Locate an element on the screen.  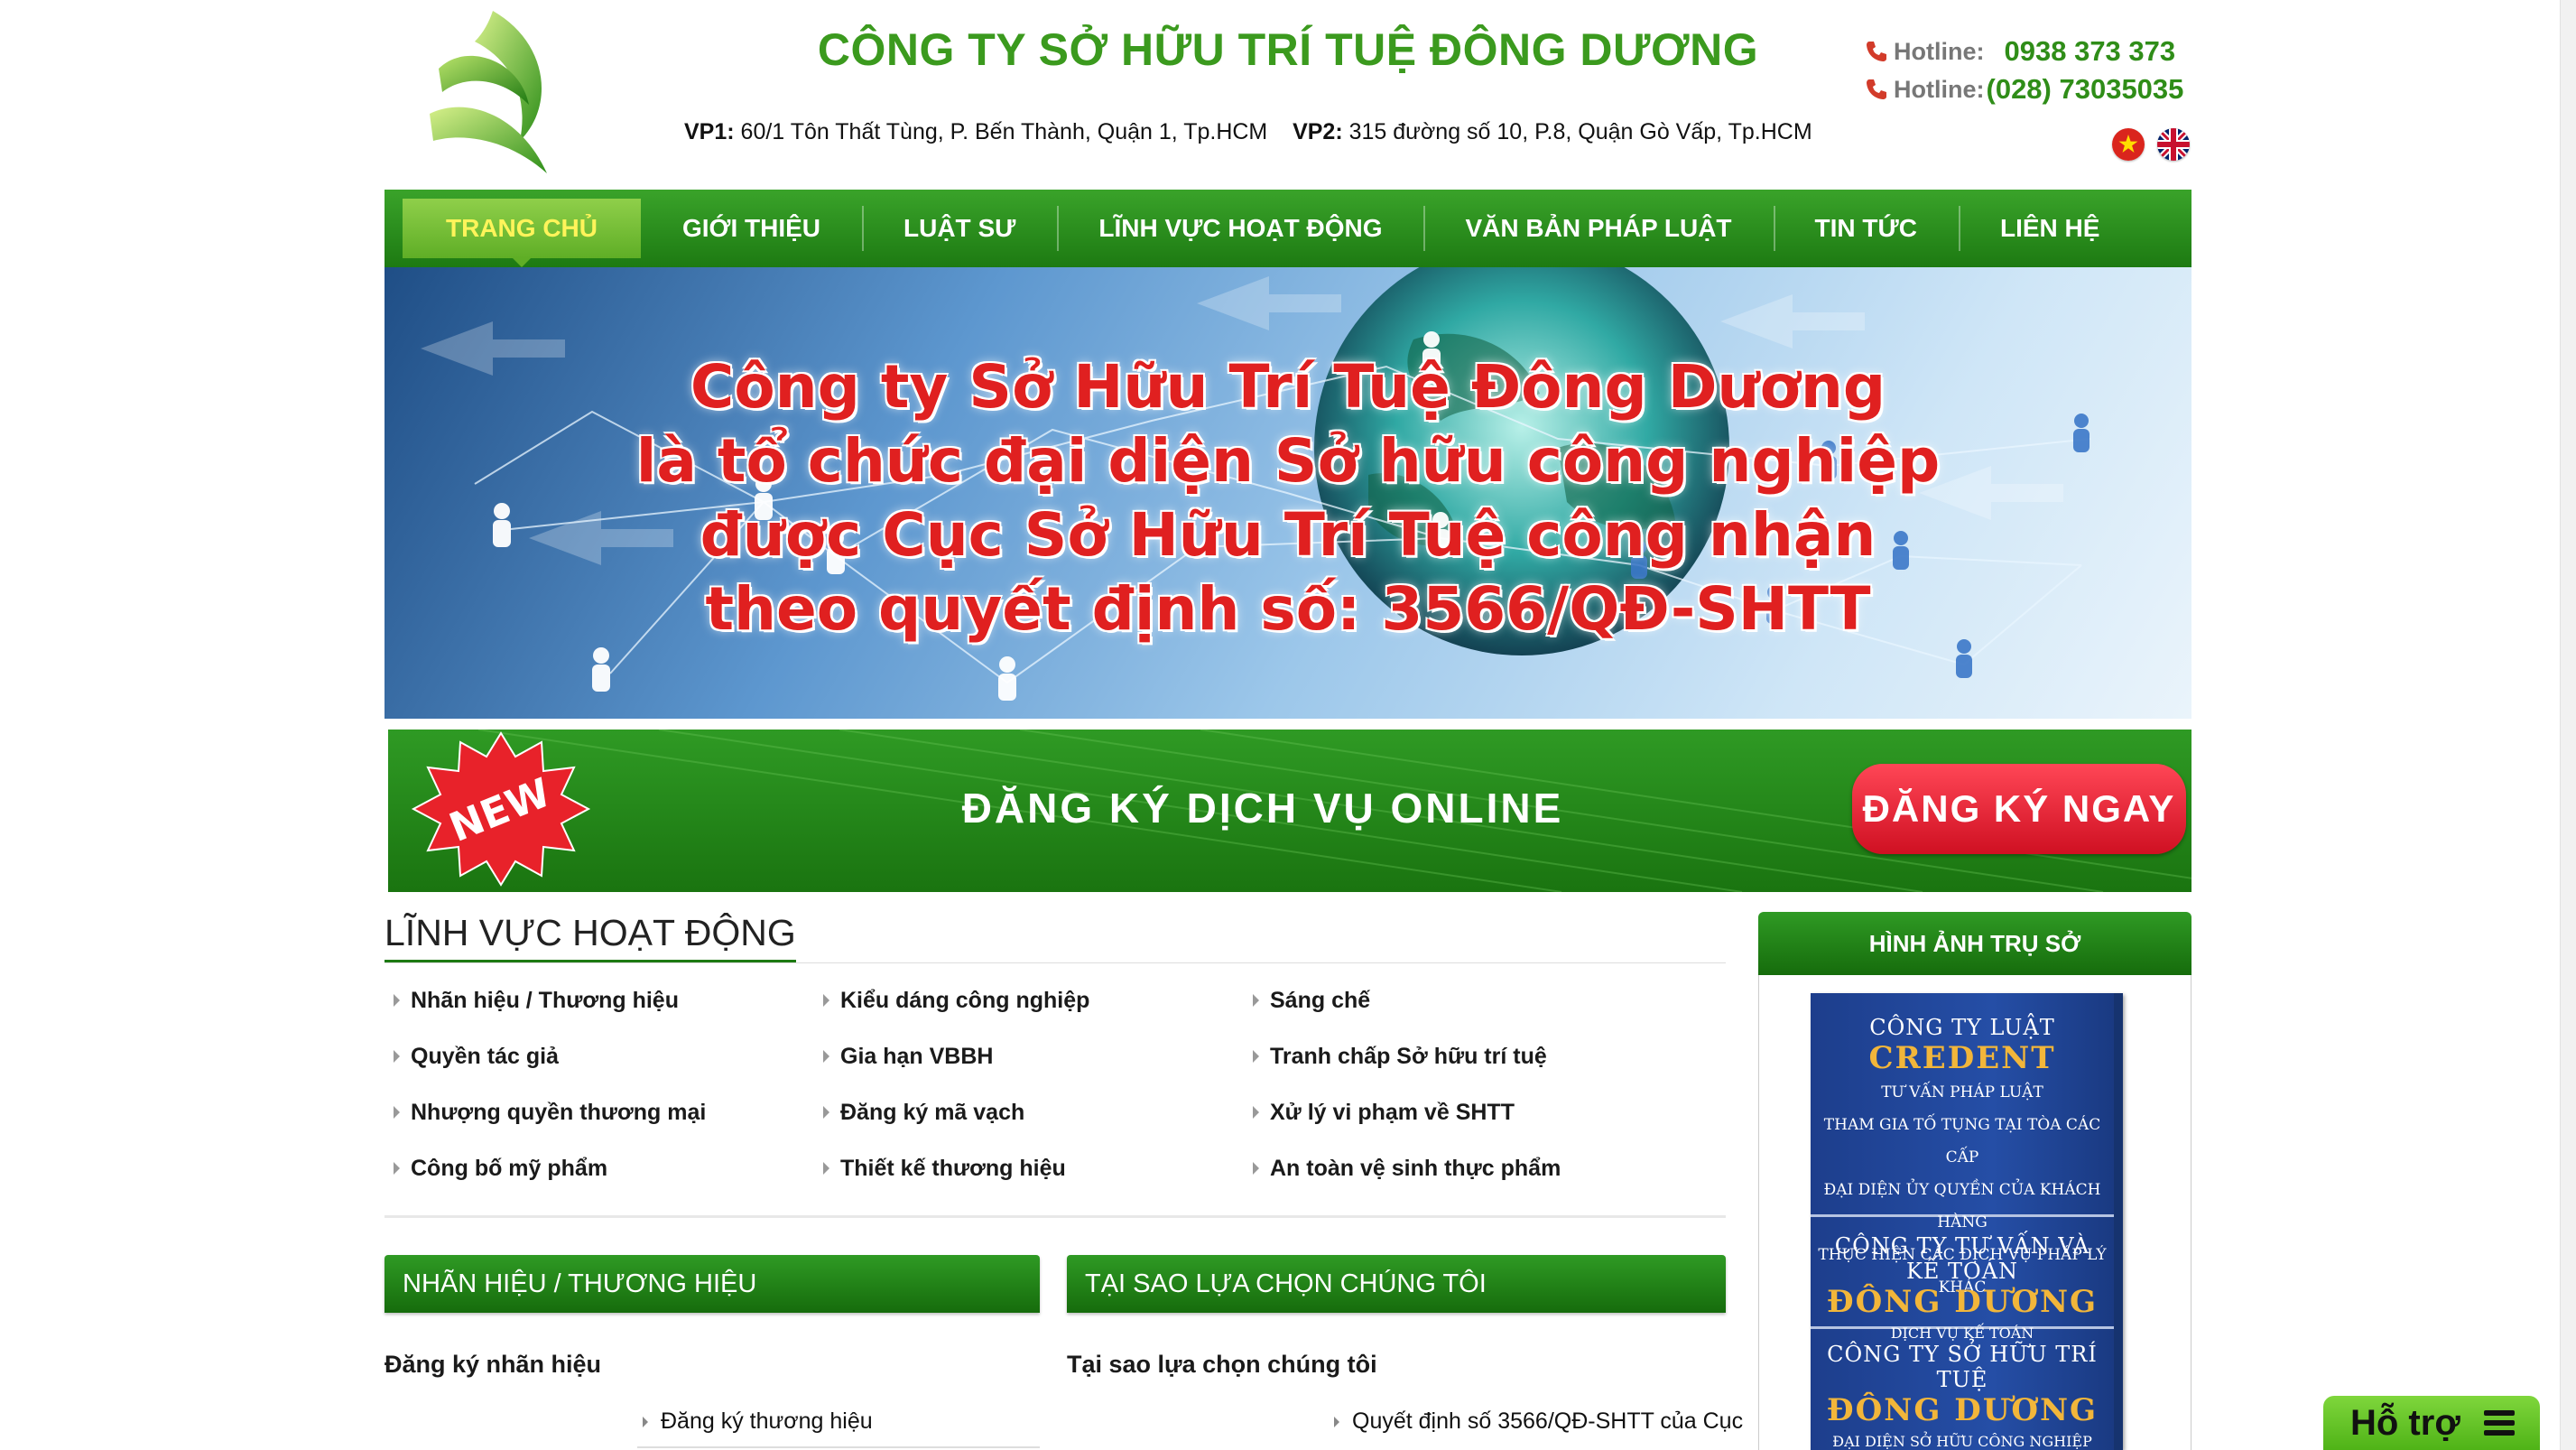
practice-area-link: Thiết kế thương hiệu is located at coordinates (1029, 1168).